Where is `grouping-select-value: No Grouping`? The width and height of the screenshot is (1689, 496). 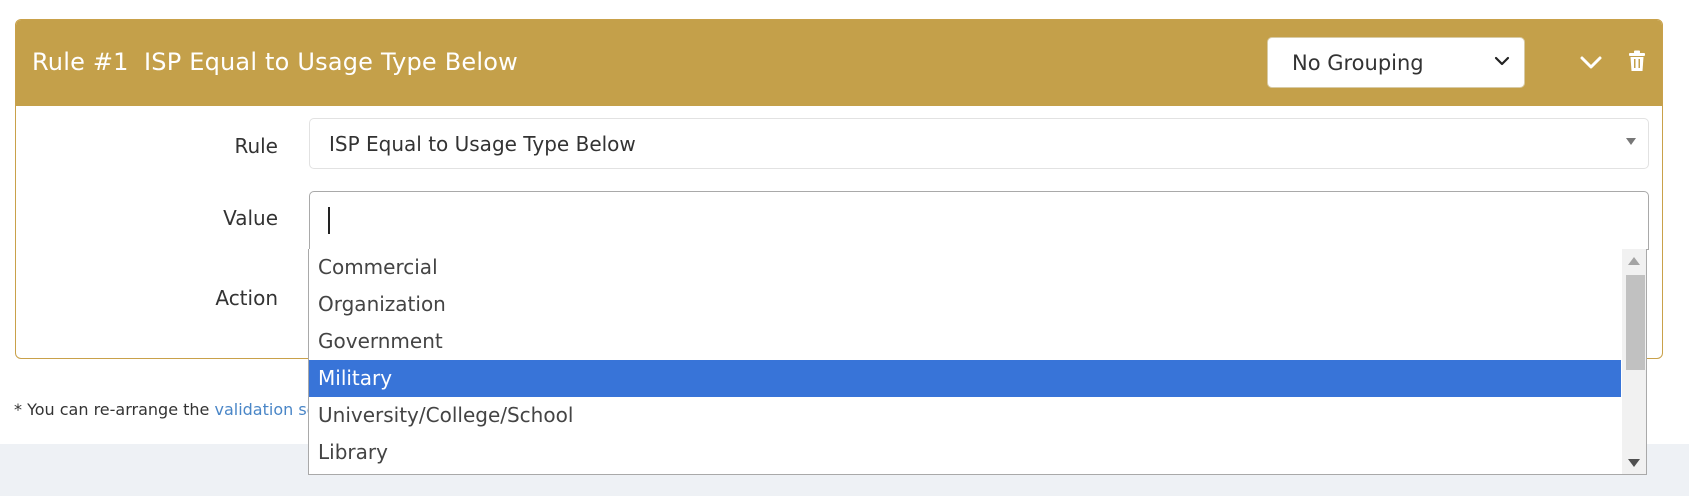
grouping-select-value: No Grouping is located at coordinates (1358, 63).